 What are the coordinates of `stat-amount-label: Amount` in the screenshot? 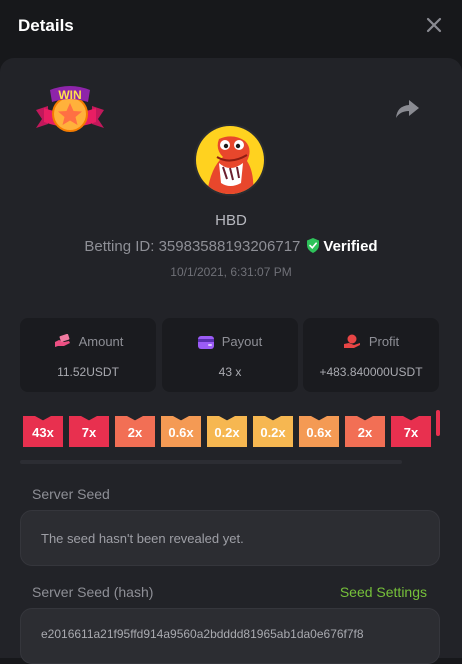 It's located at (101, 341).